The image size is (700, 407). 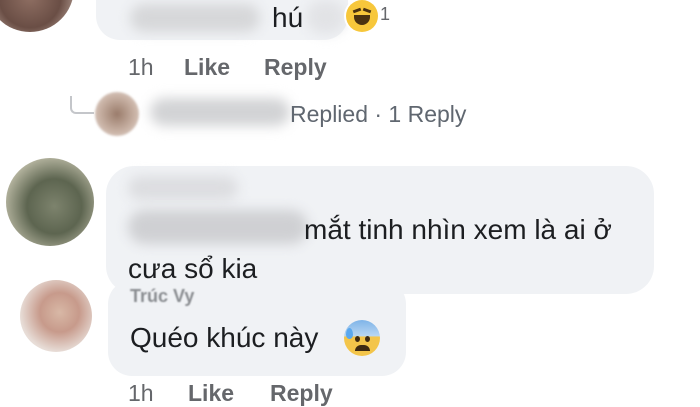 What do you see at coordinates (362, 338) in the screenshot?
I see `anxious-sweat-emoji-icon` at bounding box center [362, 338].